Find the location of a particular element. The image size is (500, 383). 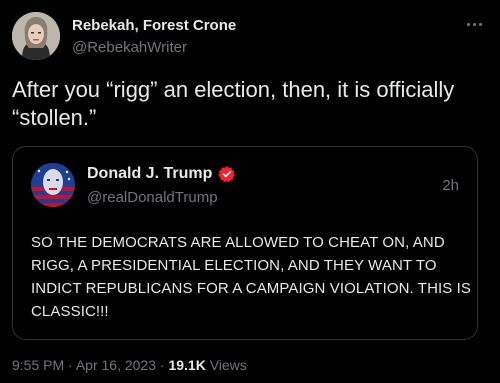

tweet-time: 9:55 PM is located at coordinates (38, 365).